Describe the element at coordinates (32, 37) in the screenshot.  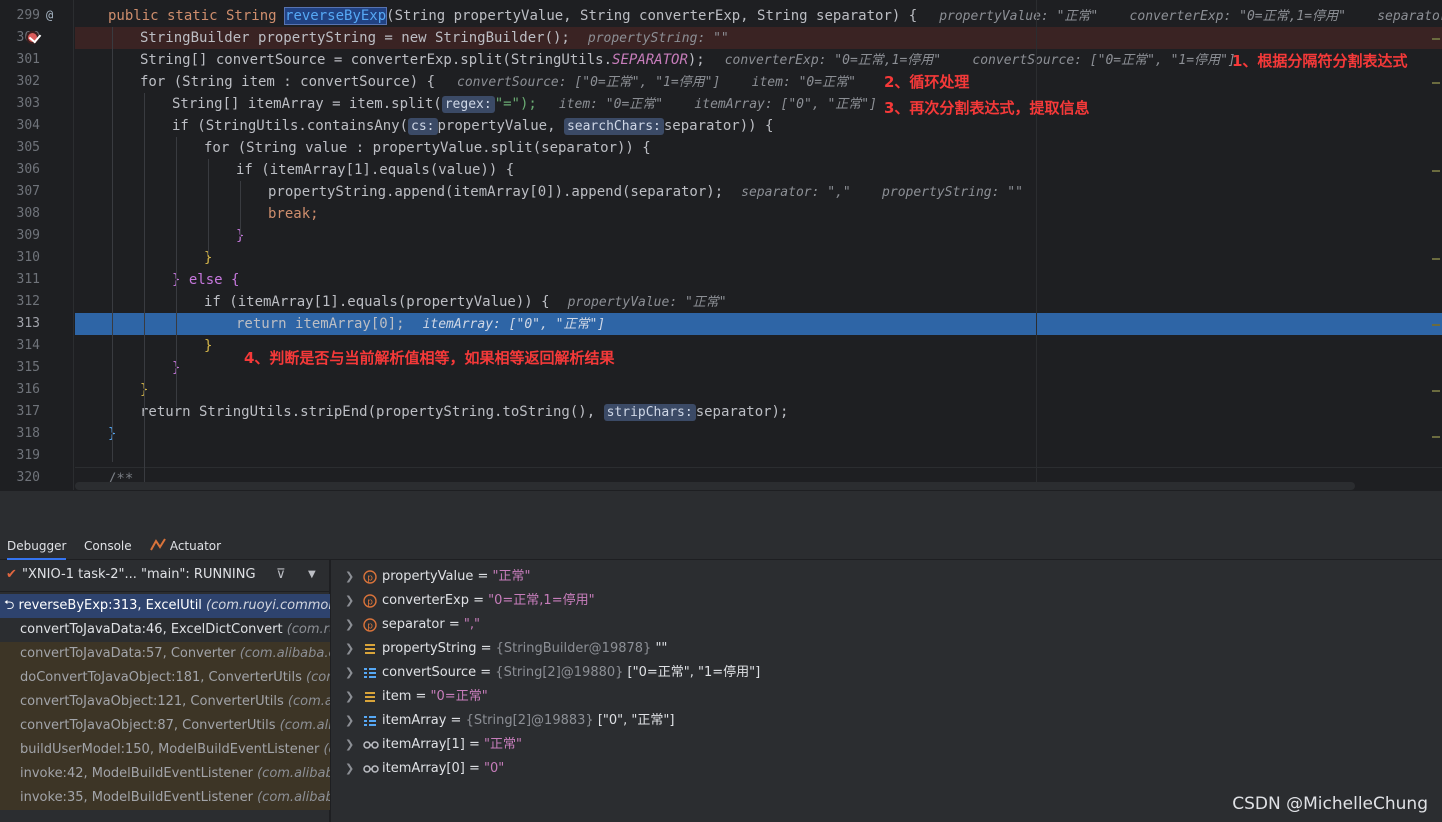
I see `breakpoint-icon` at that location.